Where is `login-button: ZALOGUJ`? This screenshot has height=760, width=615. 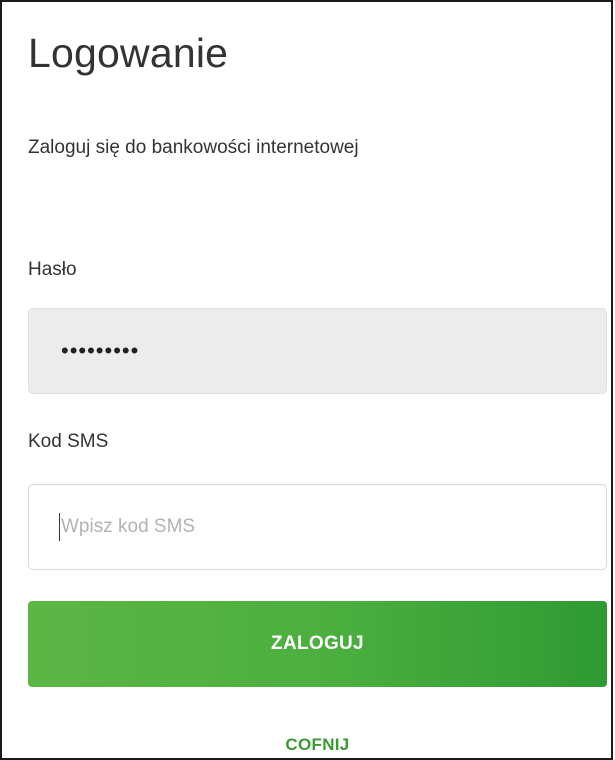 login-button: ZALOGUJ is located at coordinates (317, 644).